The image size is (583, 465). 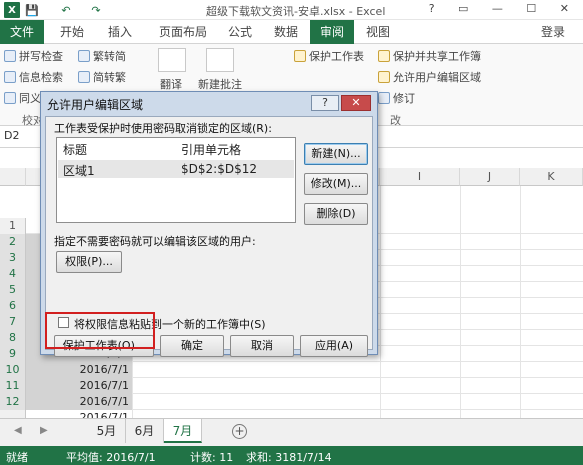 I want to click on tab-view: 视图, so click(x=378, y=32).